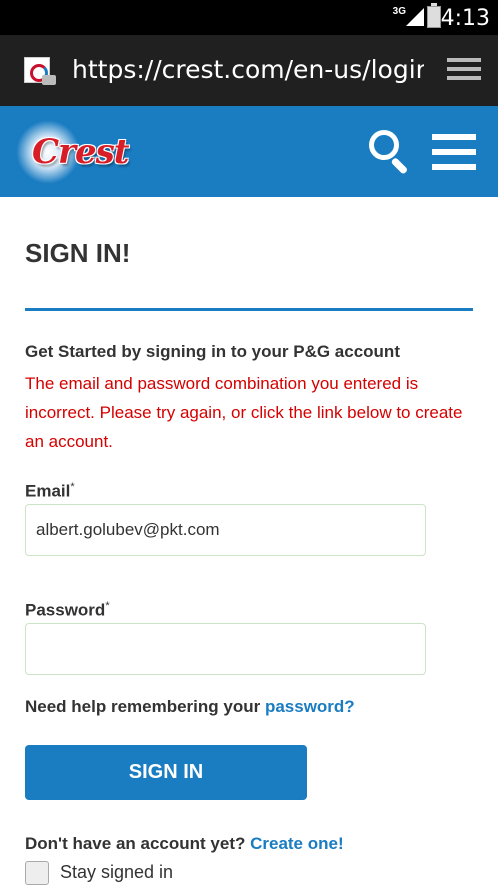 The height and width of the screenshot is (885, 498). I want to click on crest-logo: Crest, so click(92, 152).